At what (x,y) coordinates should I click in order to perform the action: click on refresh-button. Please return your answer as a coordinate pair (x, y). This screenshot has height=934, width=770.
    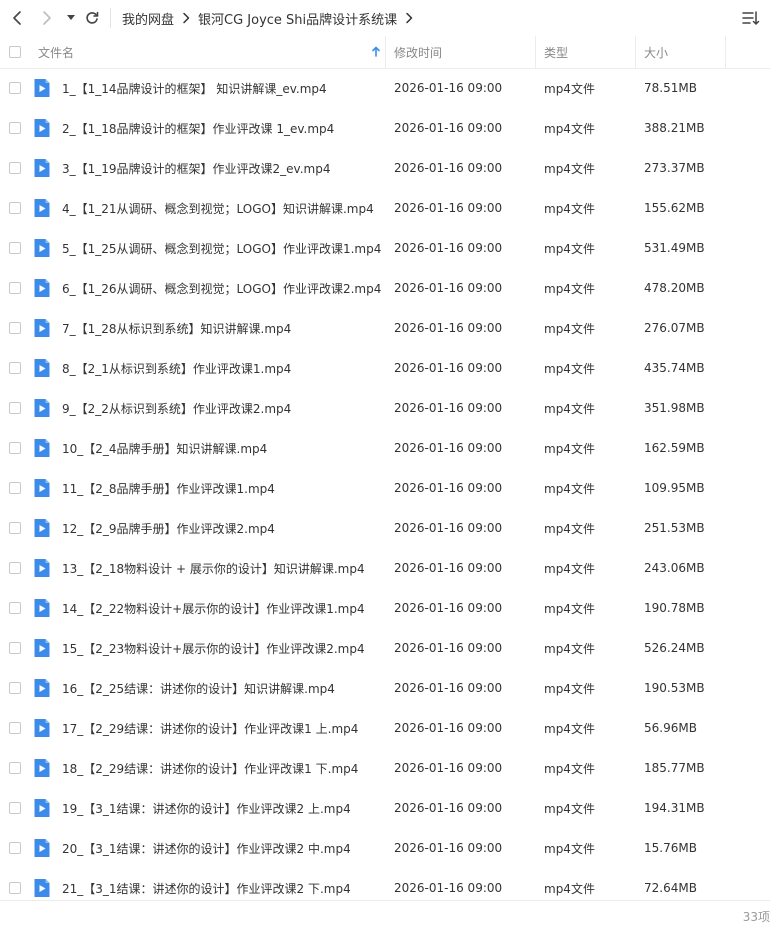
    Looking at the image, I should click on (92, 18).